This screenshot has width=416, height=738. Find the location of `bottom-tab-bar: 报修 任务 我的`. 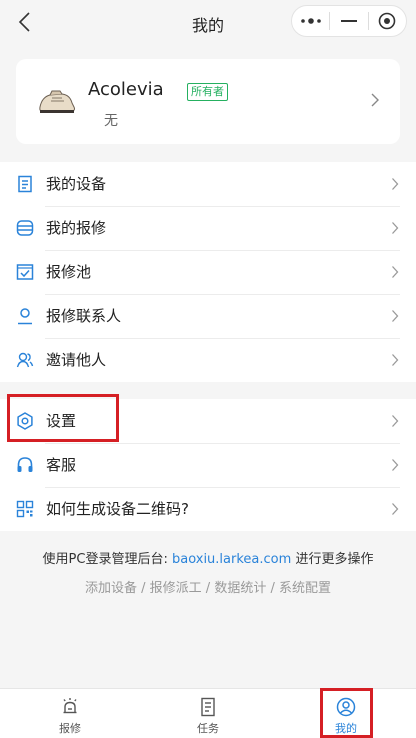

bottom-tab-bar: 报修 任务 我的 is located at coordinates (208, 713).